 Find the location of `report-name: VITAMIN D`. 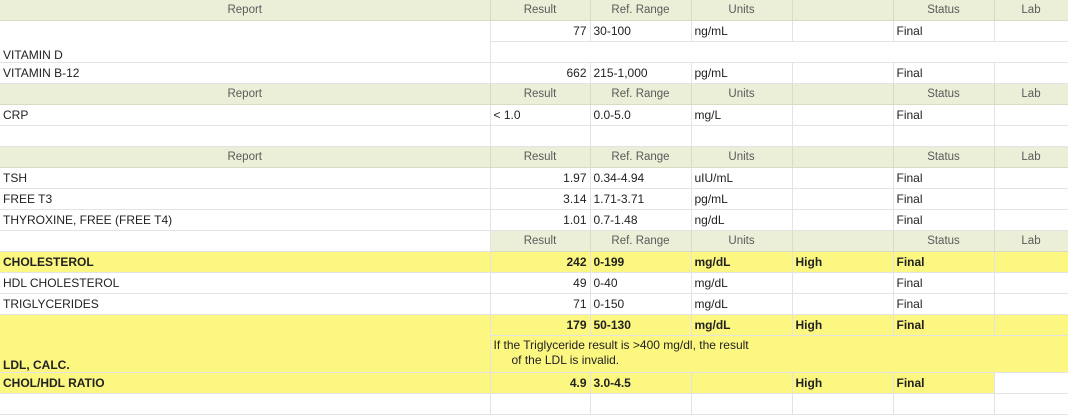

report-name: VITAMIN D is located at coordinates (245, 41).